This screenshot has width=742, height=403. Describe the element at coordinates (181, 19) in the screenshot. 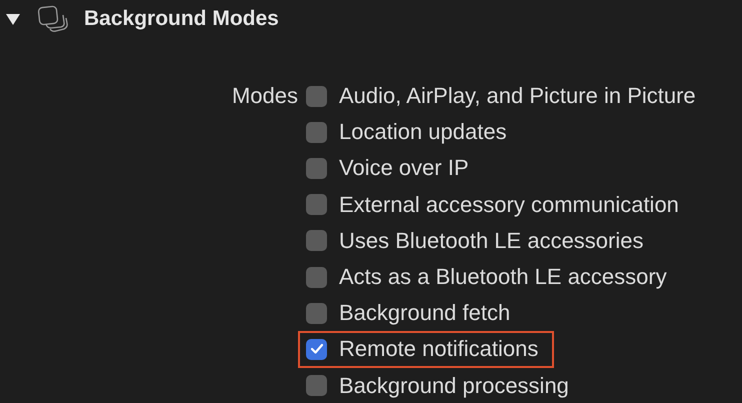

I see `section-title: Background Modes` at that location.